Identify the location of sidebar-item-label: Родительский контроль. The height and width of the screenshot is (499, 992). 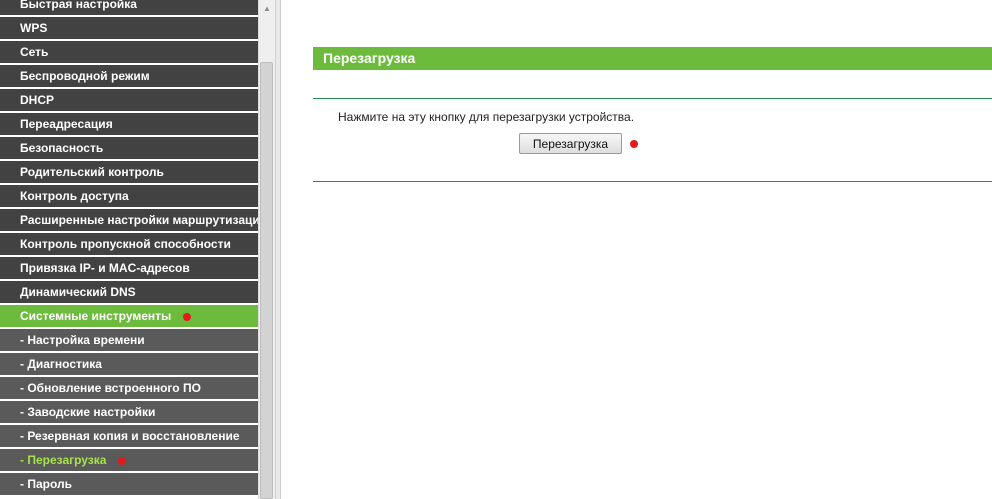
(92, 172).